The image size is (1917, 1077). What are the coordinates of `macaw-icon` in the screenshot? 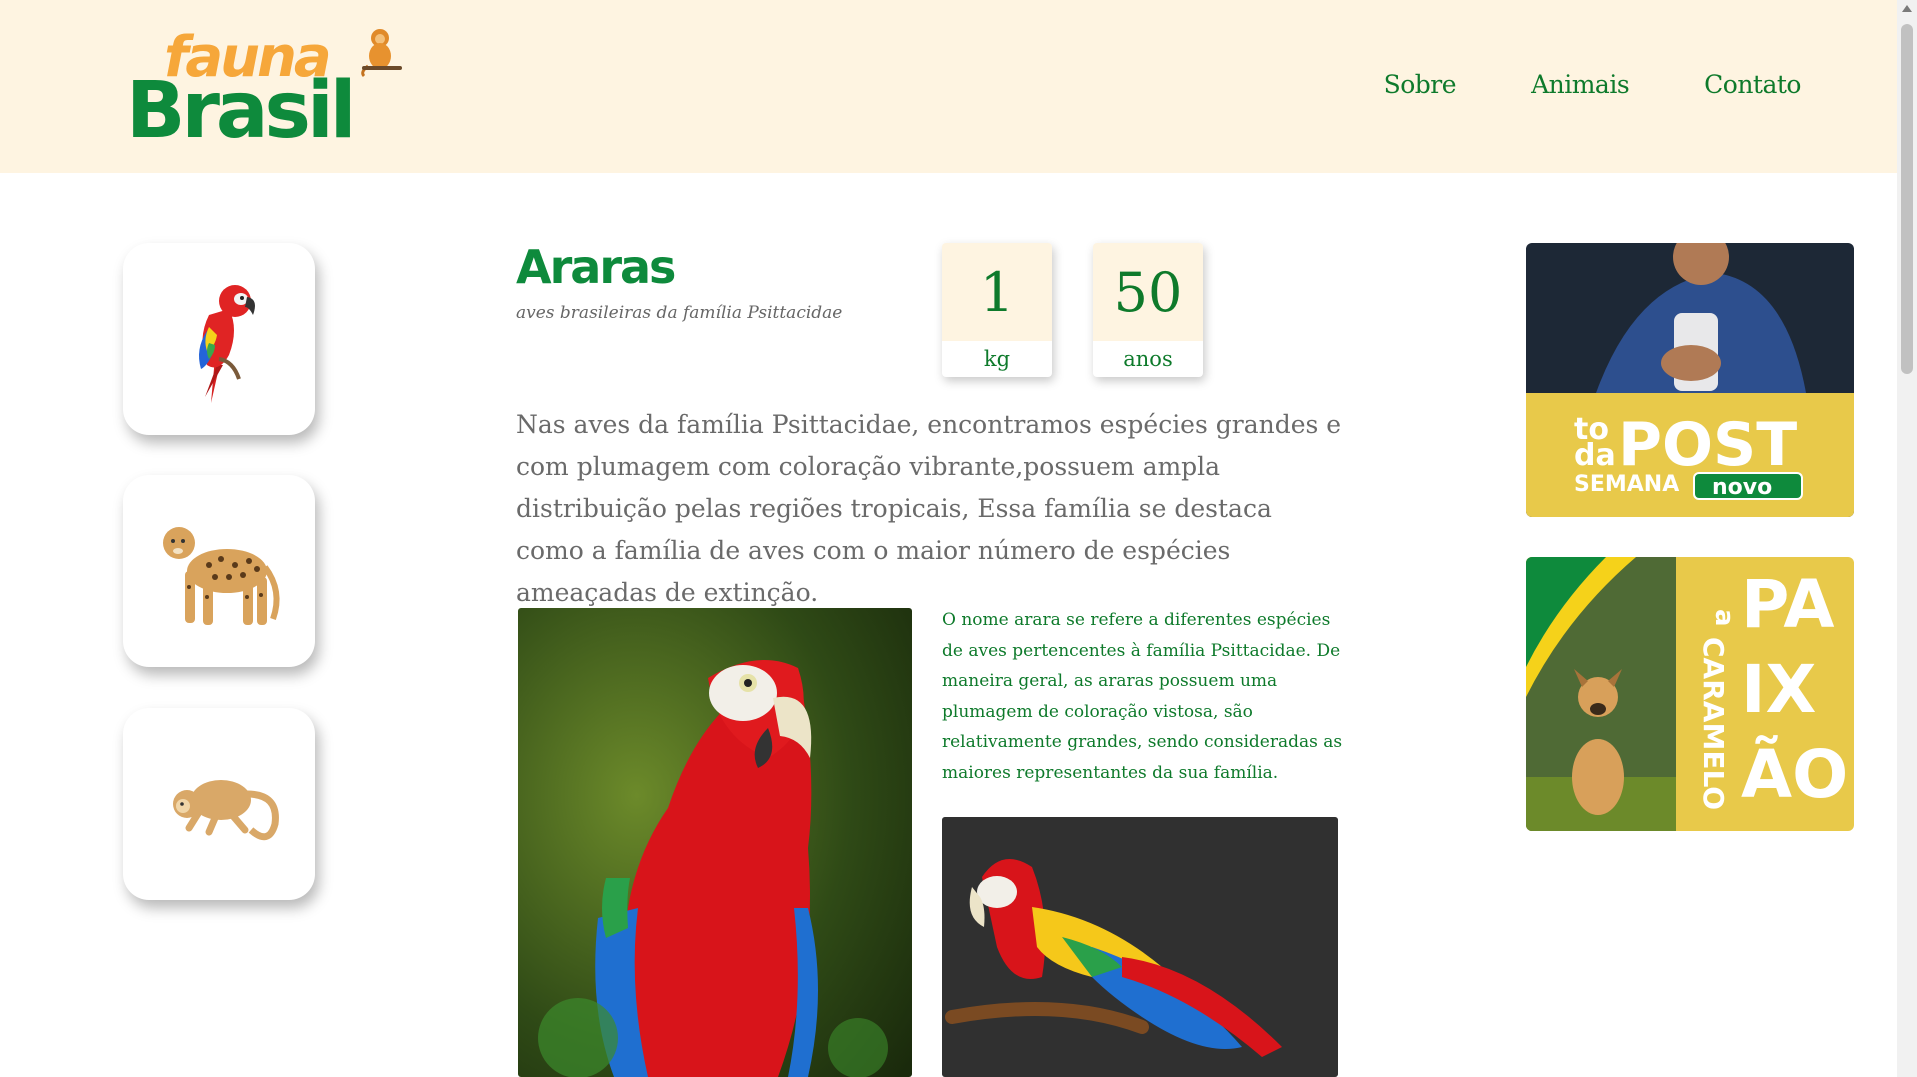 It's located at (227, 344).